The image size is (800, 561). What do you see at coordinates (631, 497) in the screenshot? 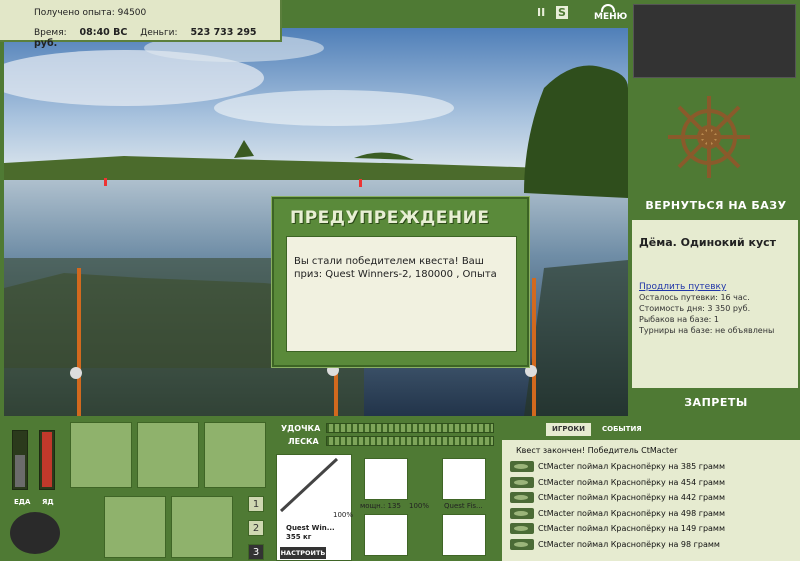
I see `log-event-text: CtMacter поймал Краснопёрку на 442 грамм` at bounding box center [631, 497].